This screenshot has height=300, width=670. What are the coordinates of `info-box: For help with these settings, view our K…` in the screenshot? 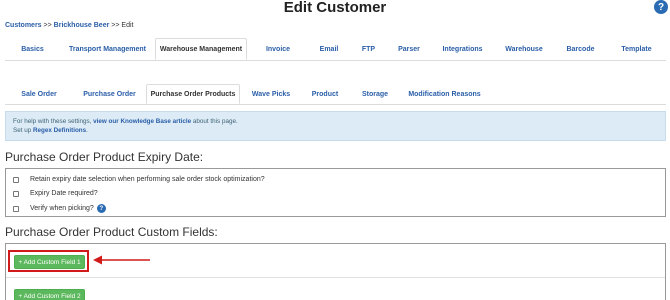 It's located at (335, 126).